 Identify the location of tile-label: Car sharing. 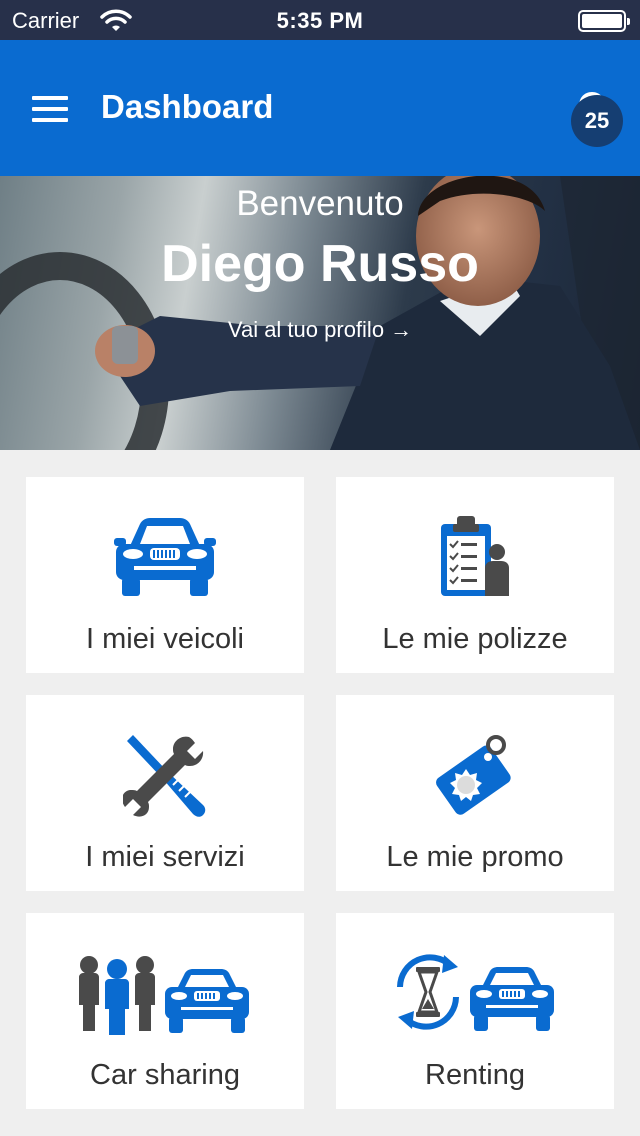
(165, 1075).